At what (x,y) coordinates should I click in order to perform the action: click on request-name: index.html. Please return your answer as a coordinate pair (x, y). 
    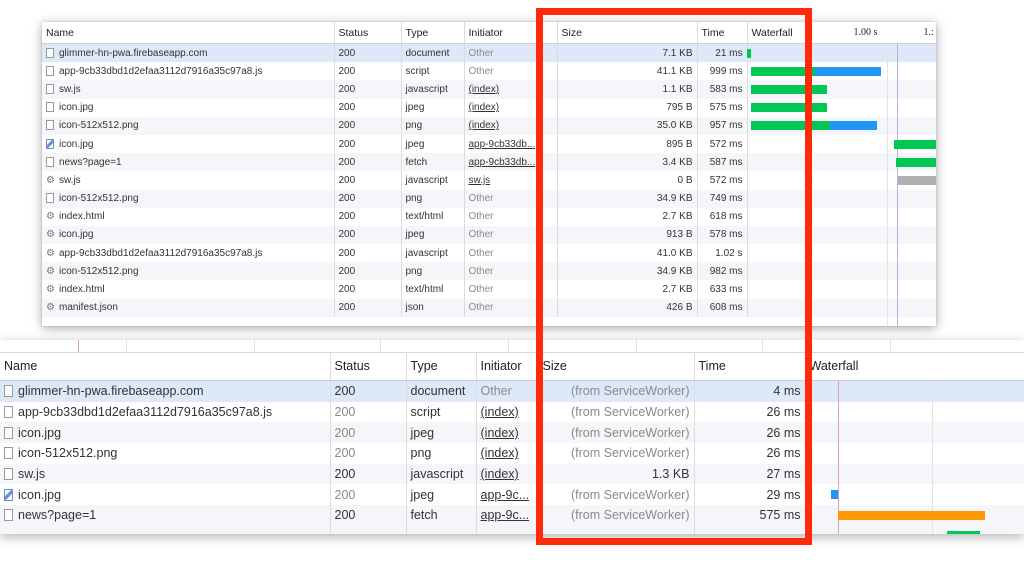
    Looking at the image, I should click on (82, 217).